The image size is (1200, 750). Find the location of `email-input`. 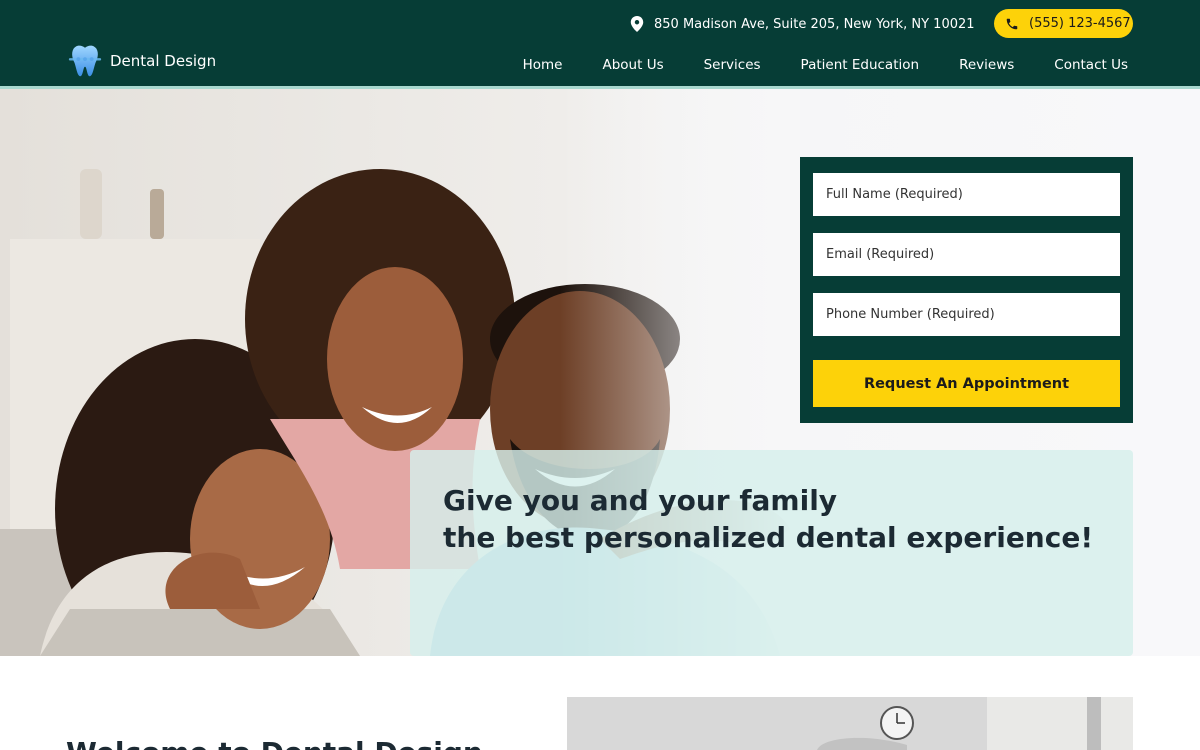

email-input is located at coordinates (966, 254).